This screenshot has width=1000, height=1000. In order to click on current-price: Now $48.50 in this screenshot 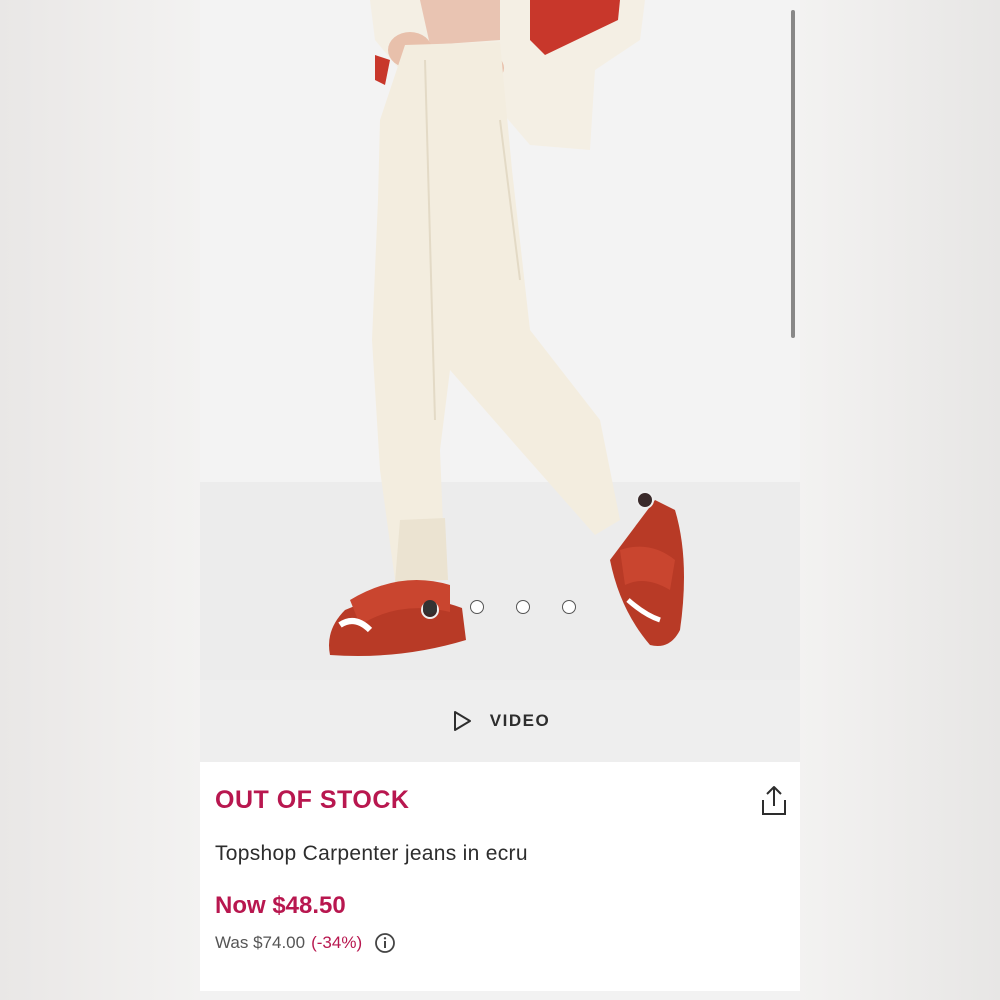, I will do `click(280, 905)`.